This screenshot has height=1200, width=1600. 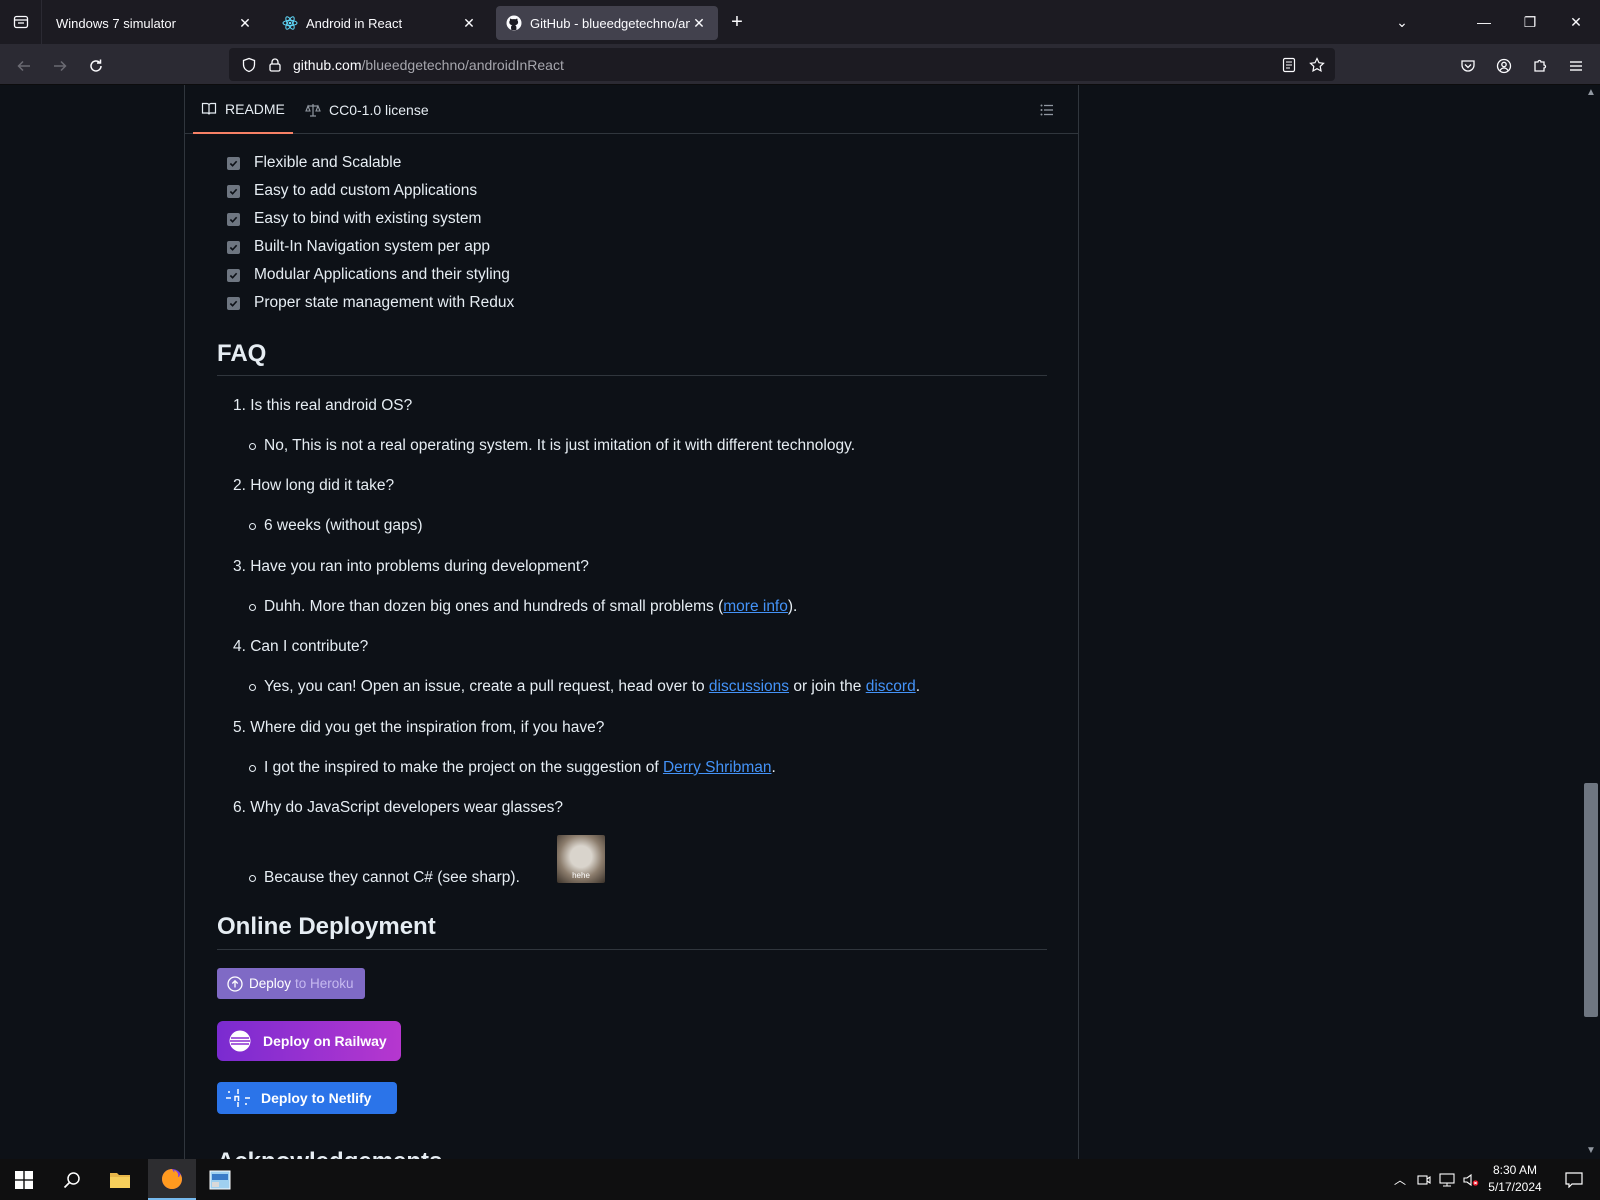 I want to click on tab-list-button, so click(x=21, y=22).